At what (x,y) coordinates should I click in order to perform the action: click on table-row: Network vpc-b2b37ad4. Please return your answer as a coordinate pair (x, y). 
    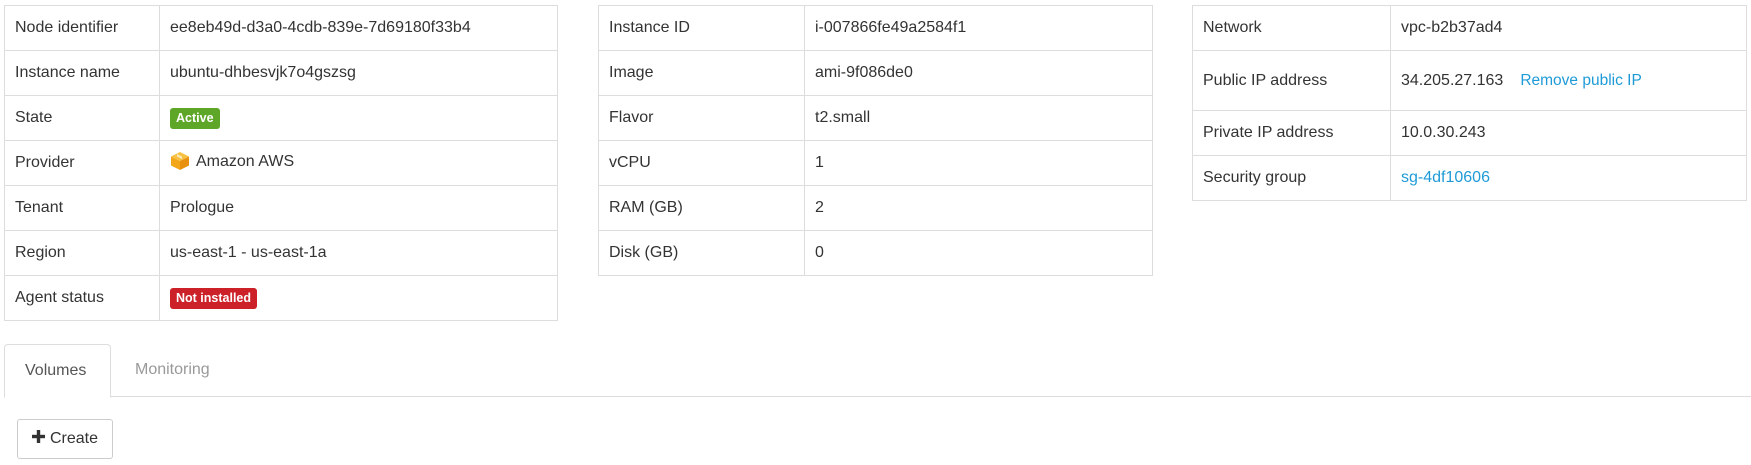
    Looking at the image, I should click on (1469, 28).